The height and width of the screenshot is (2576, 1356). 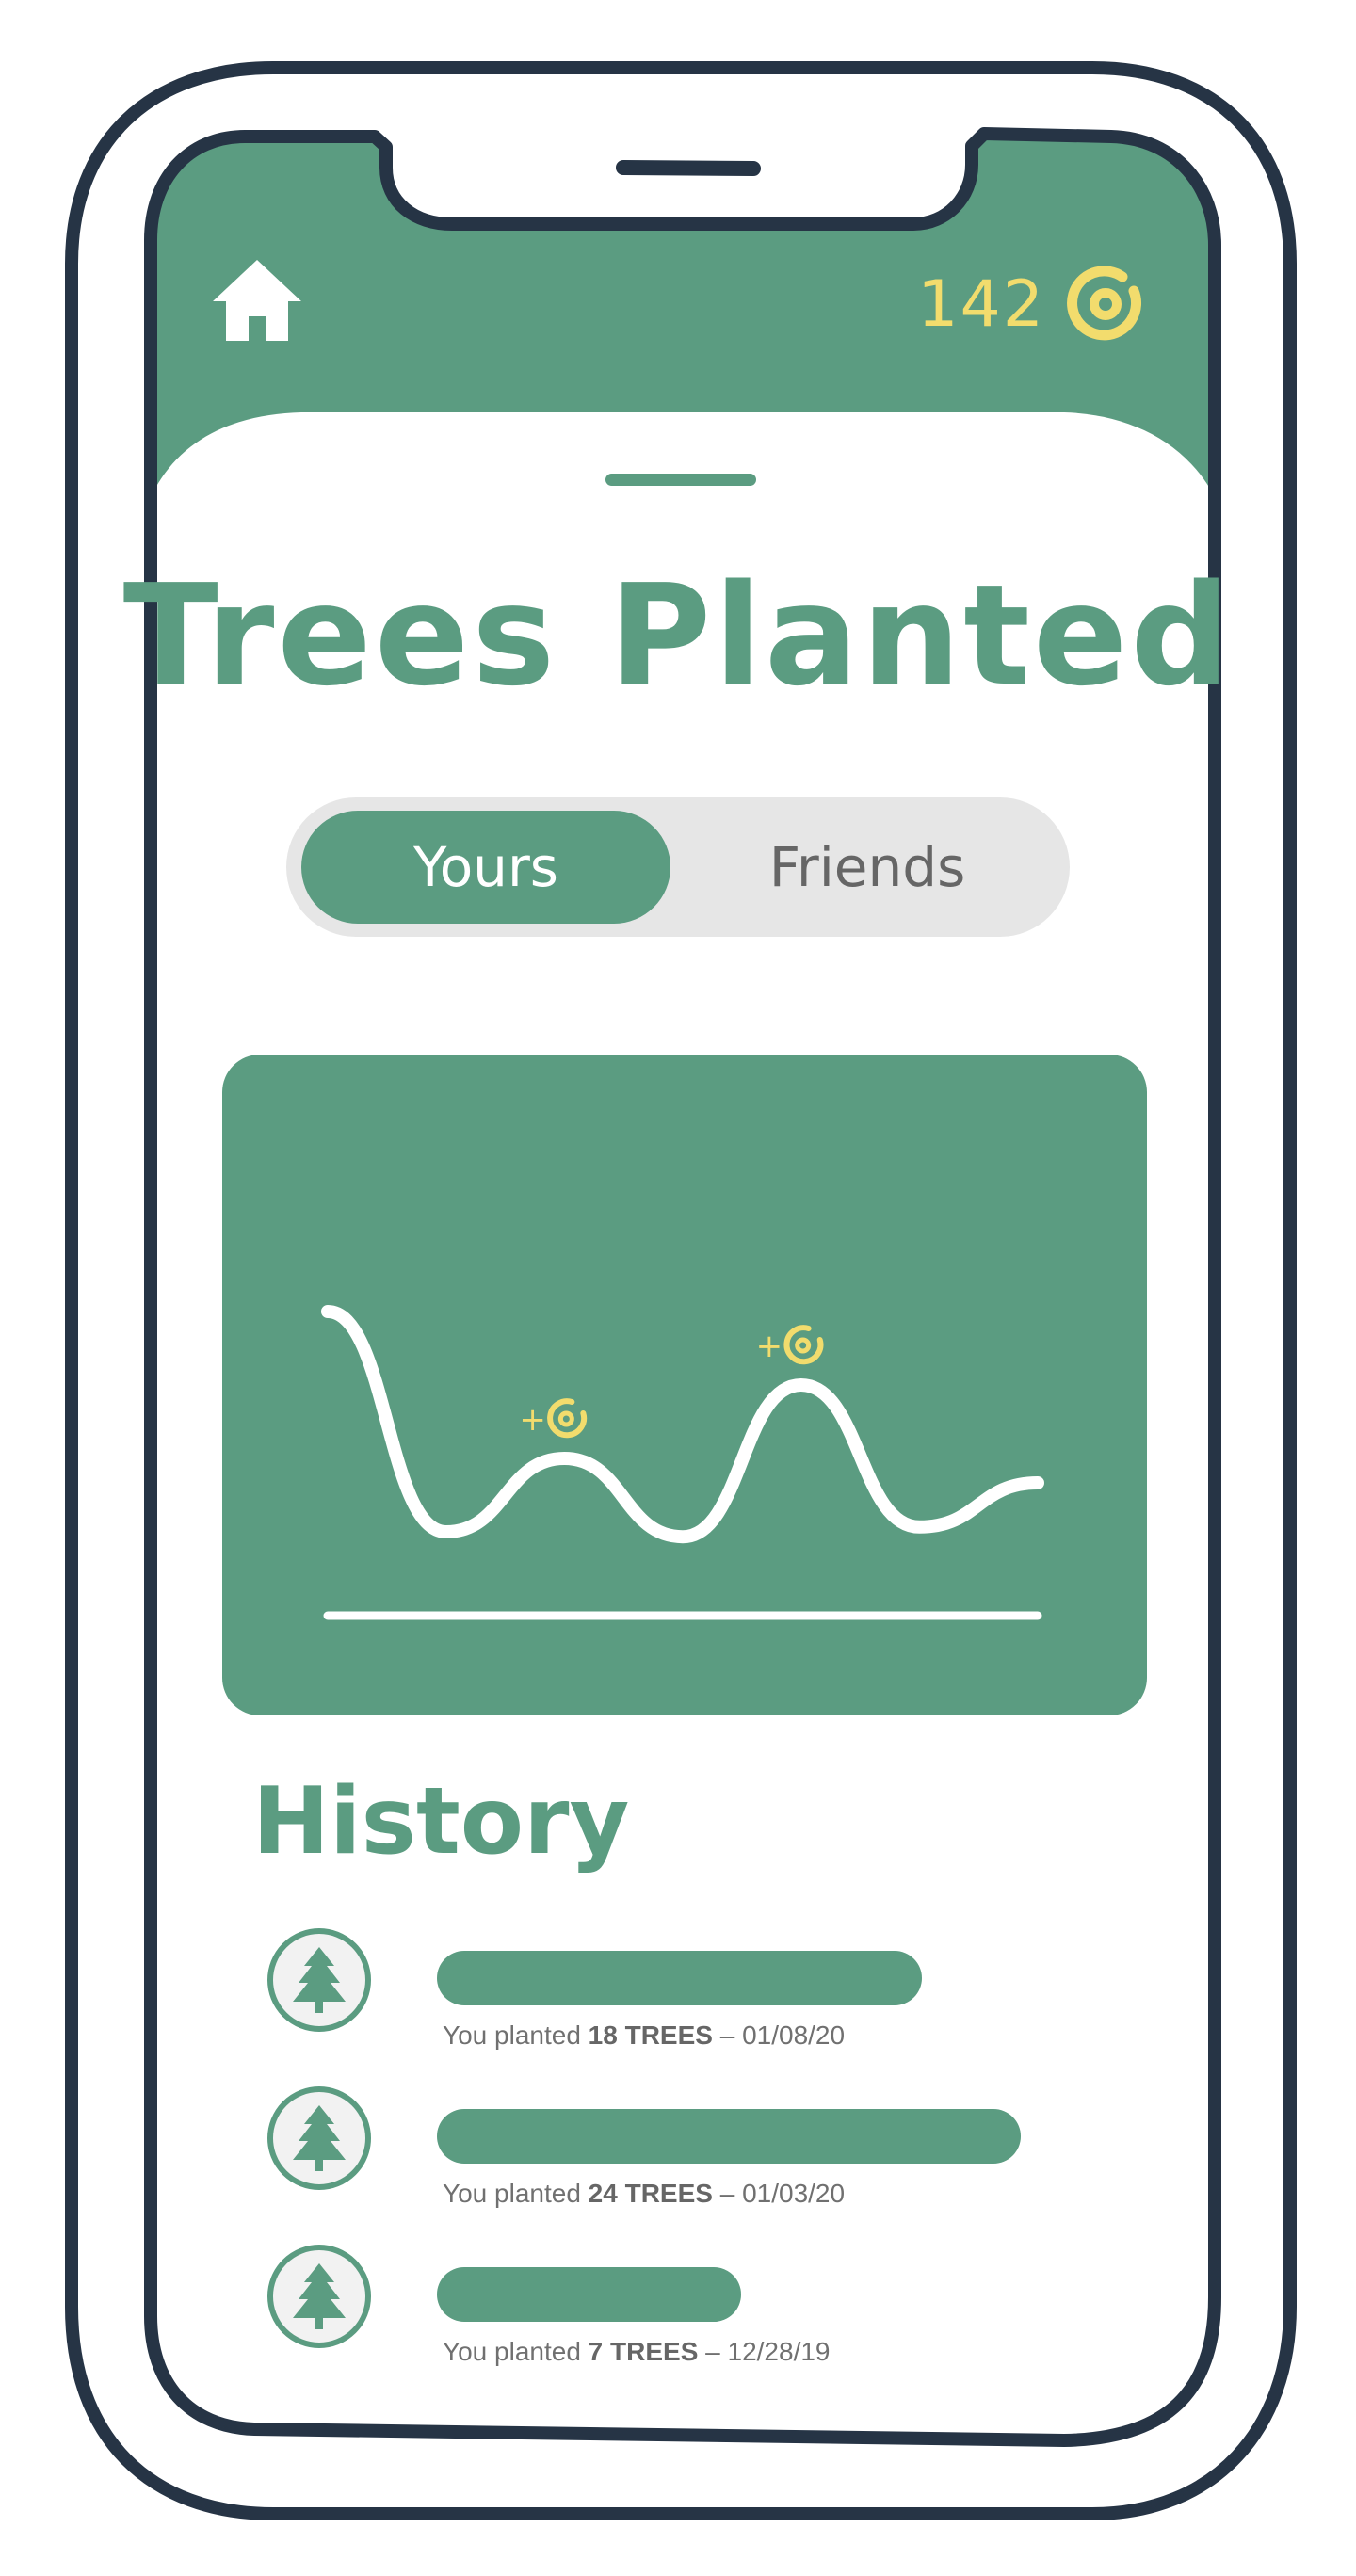 What do you see at coordinates (867, 867) in the screenshot?
I see `toggle-option-friends: Friends` at bounding box center [867, 867].